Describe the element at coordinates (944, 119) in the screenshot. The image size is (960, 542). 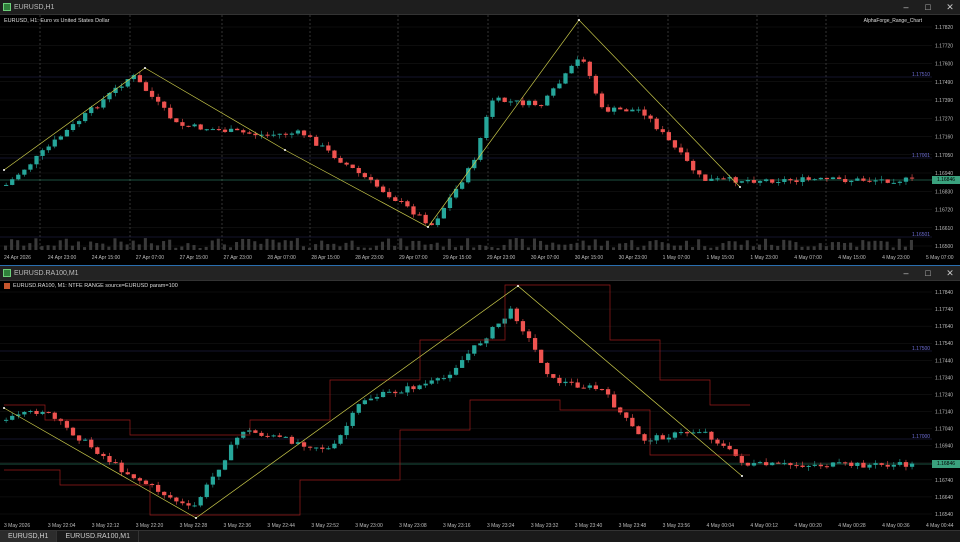
I see `price-tick-label: 1.17270` at that location.